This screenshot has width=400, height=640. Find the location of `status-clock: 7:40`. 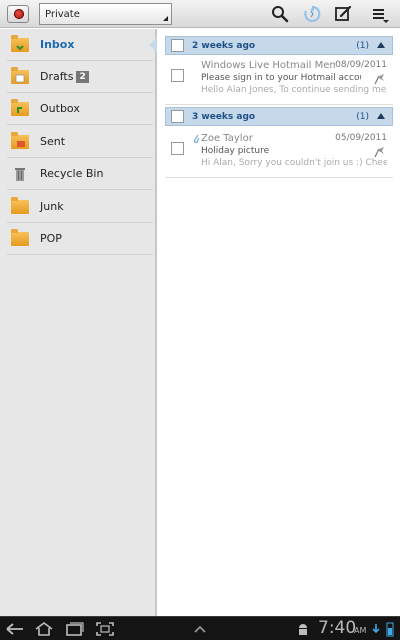

status-clock: 7:40 is located at coordinates (337, 628).